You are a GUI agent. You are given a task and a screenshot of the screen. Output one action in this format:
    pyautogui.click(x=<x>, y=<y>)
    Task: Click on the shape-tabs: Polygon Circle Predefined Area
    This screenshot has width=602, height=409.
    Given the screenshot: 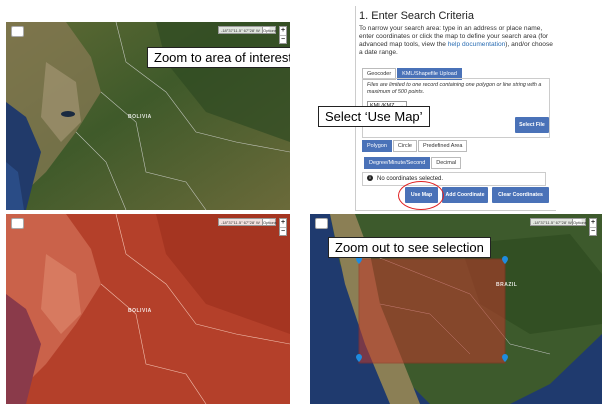 What is the action you would take?
    pyautogui.click(x=415, y=146)
    